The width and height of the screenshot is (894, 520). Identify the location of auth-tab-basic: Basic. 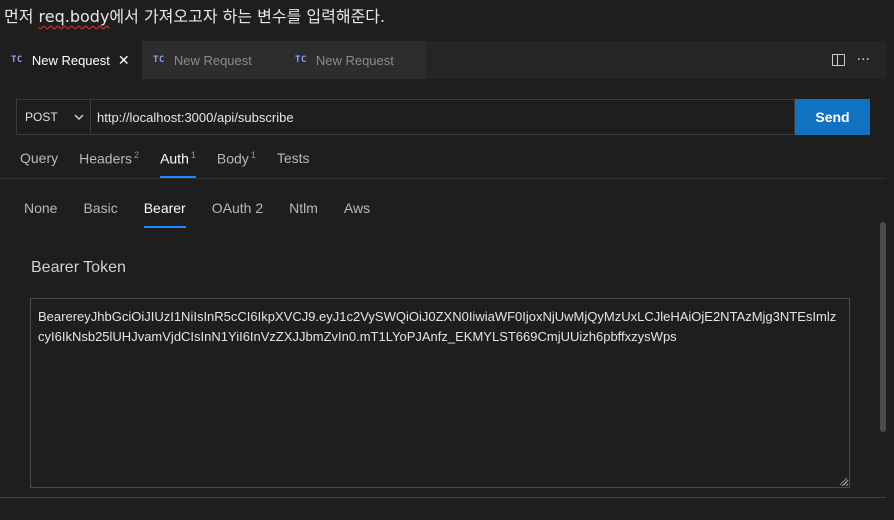
(100, 214).